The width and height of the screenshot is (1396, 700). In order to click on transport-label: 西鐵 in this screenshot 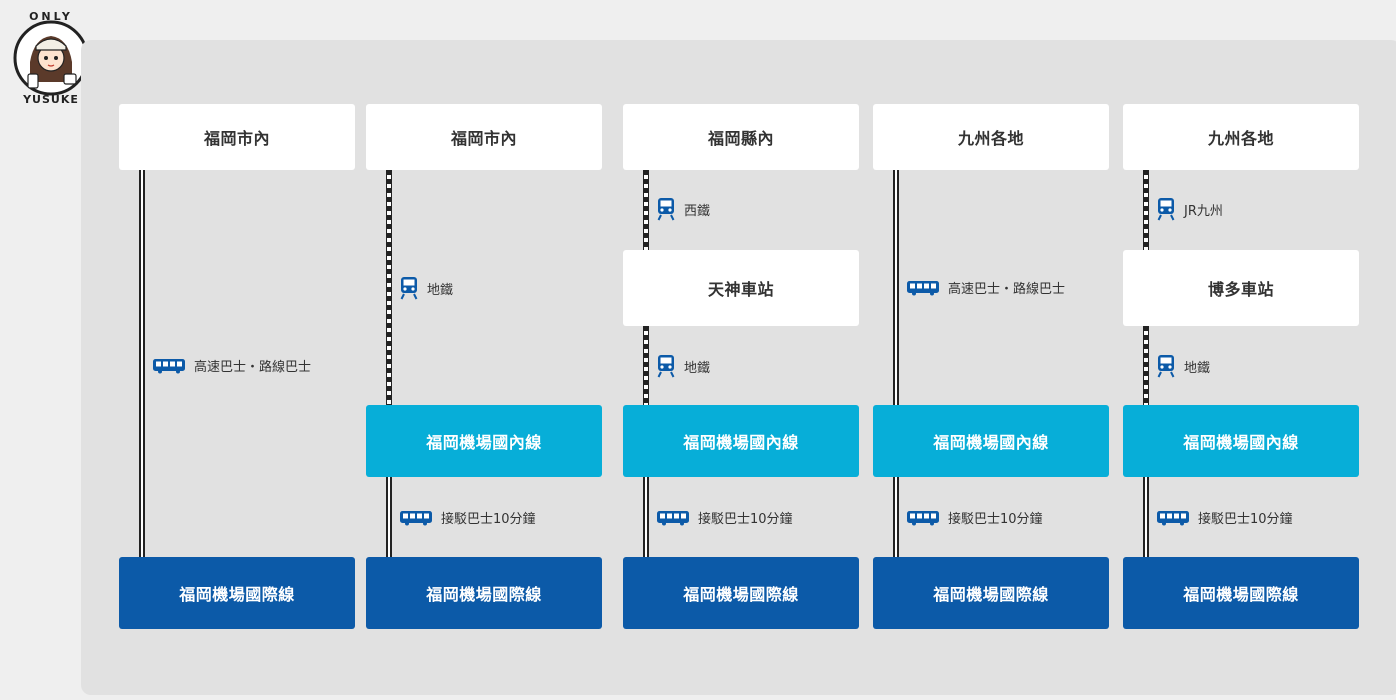, I will do `click(697, 211)`.